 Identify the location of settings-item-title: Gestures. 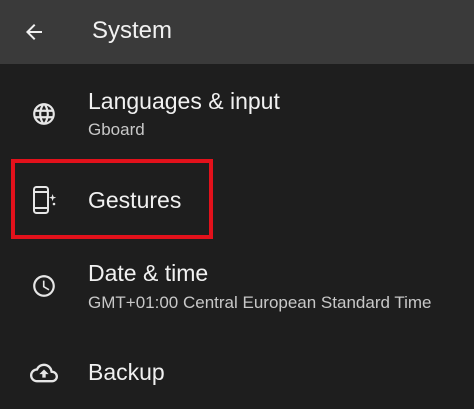
(135, 200).